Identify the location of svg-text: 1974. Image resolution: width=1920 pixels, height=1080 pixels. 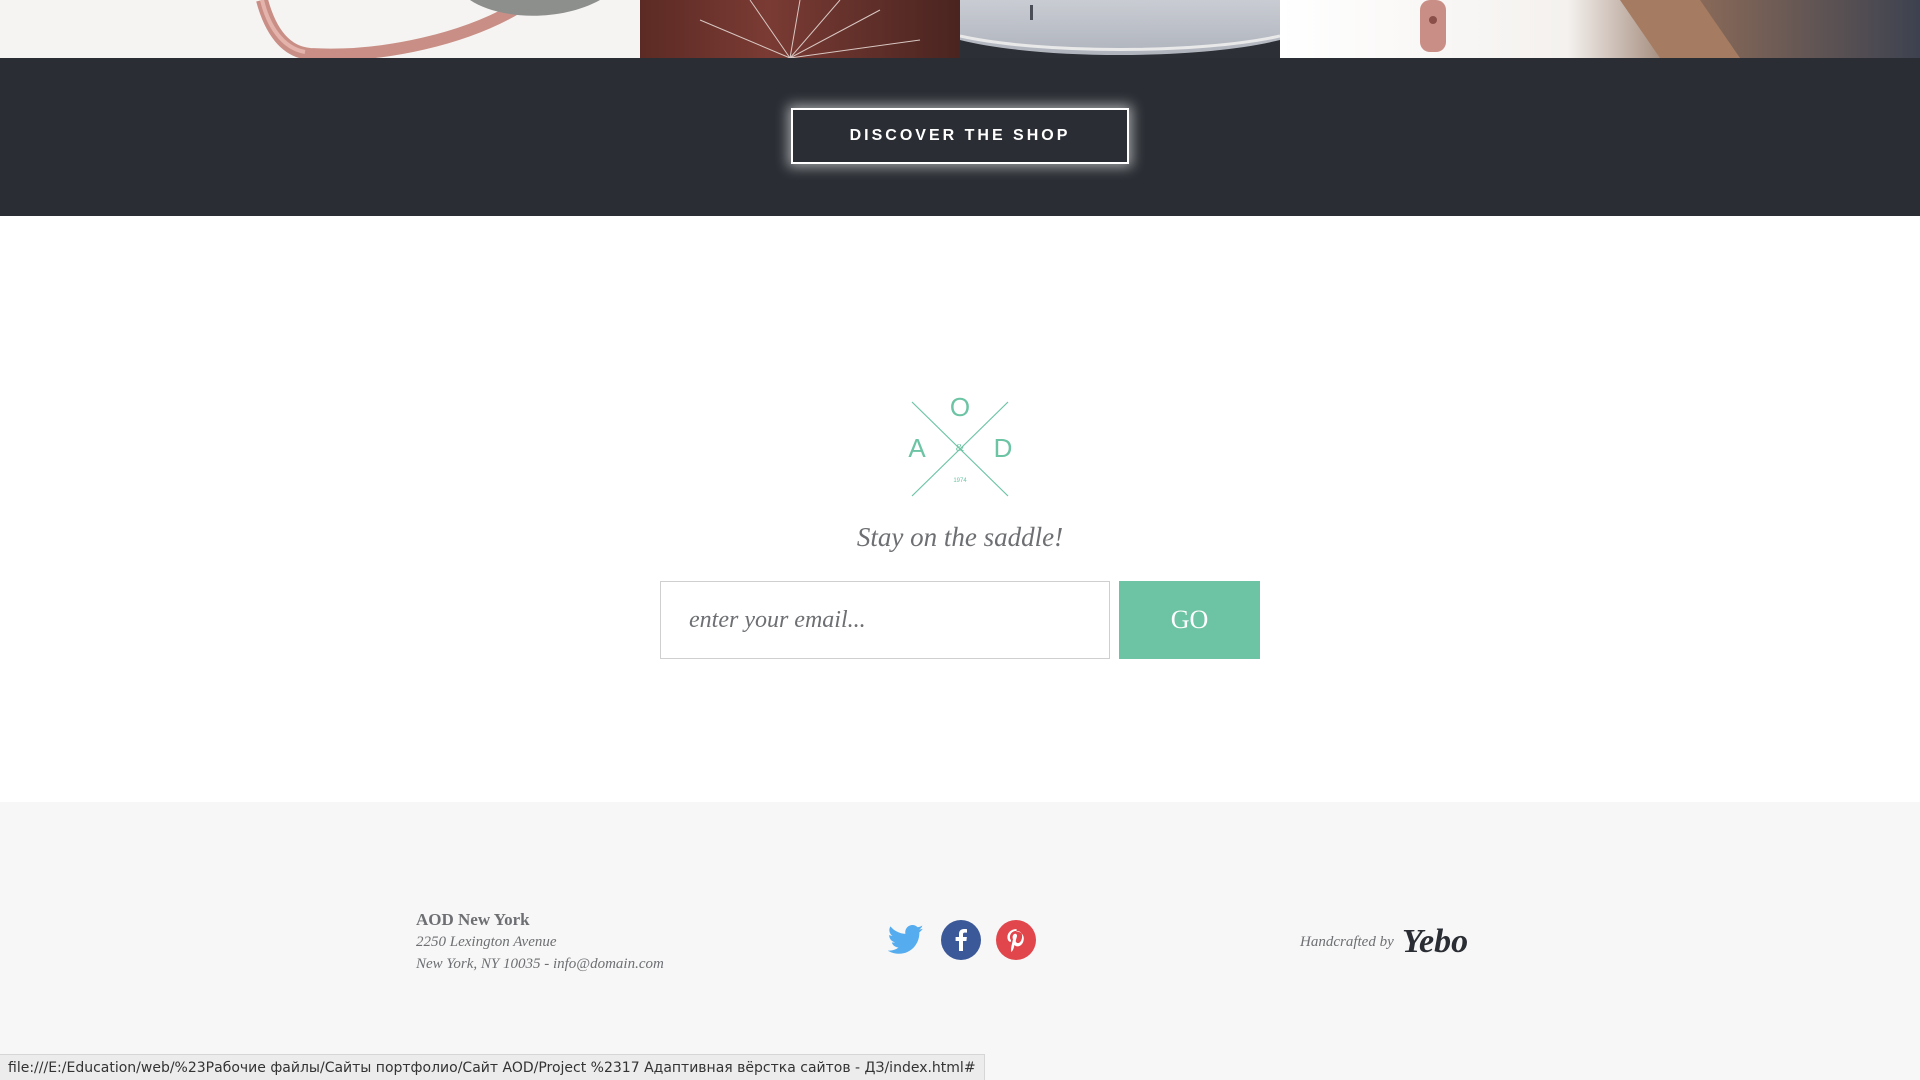
(960, 481).